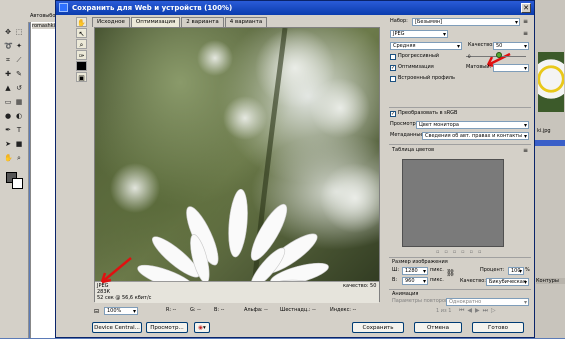  What do you see at coordinates (393, 68) in the screenshot?
I see `optimized-checkbox: ✓` at bounding box center [393, 68].